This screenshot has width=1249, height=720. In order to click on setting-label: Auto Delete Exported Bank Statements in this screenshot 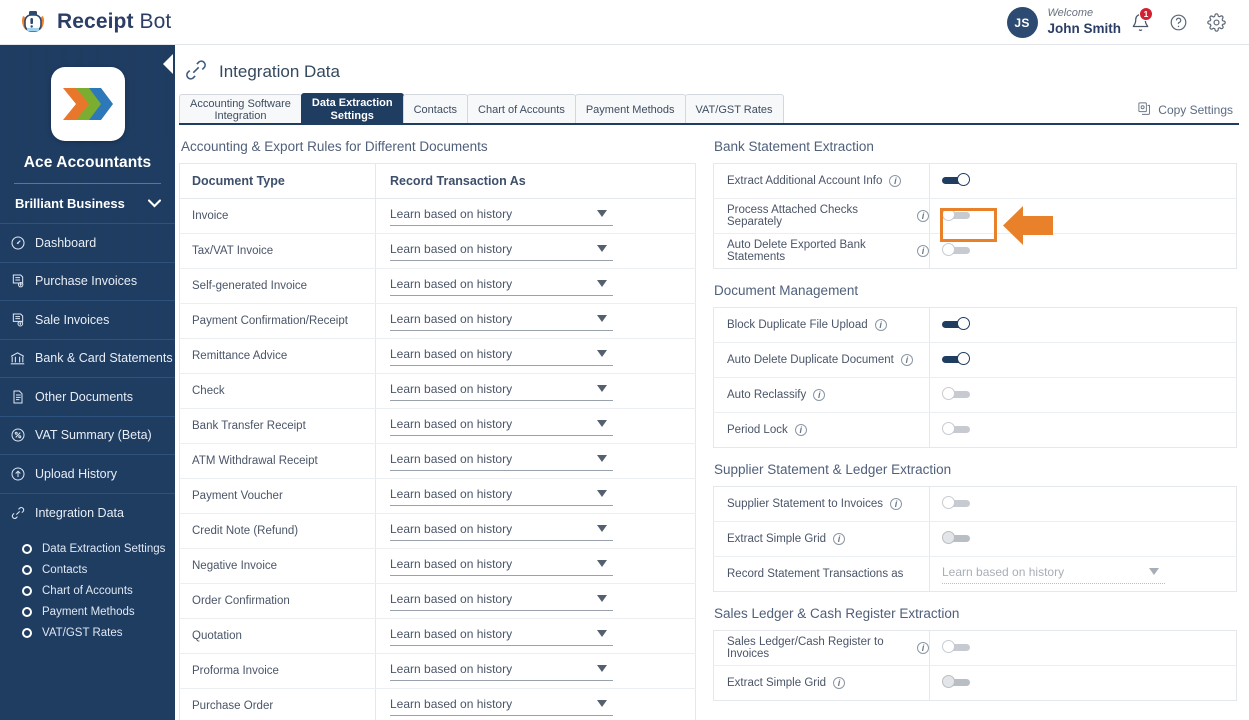, I will do `click(796, 251)`.